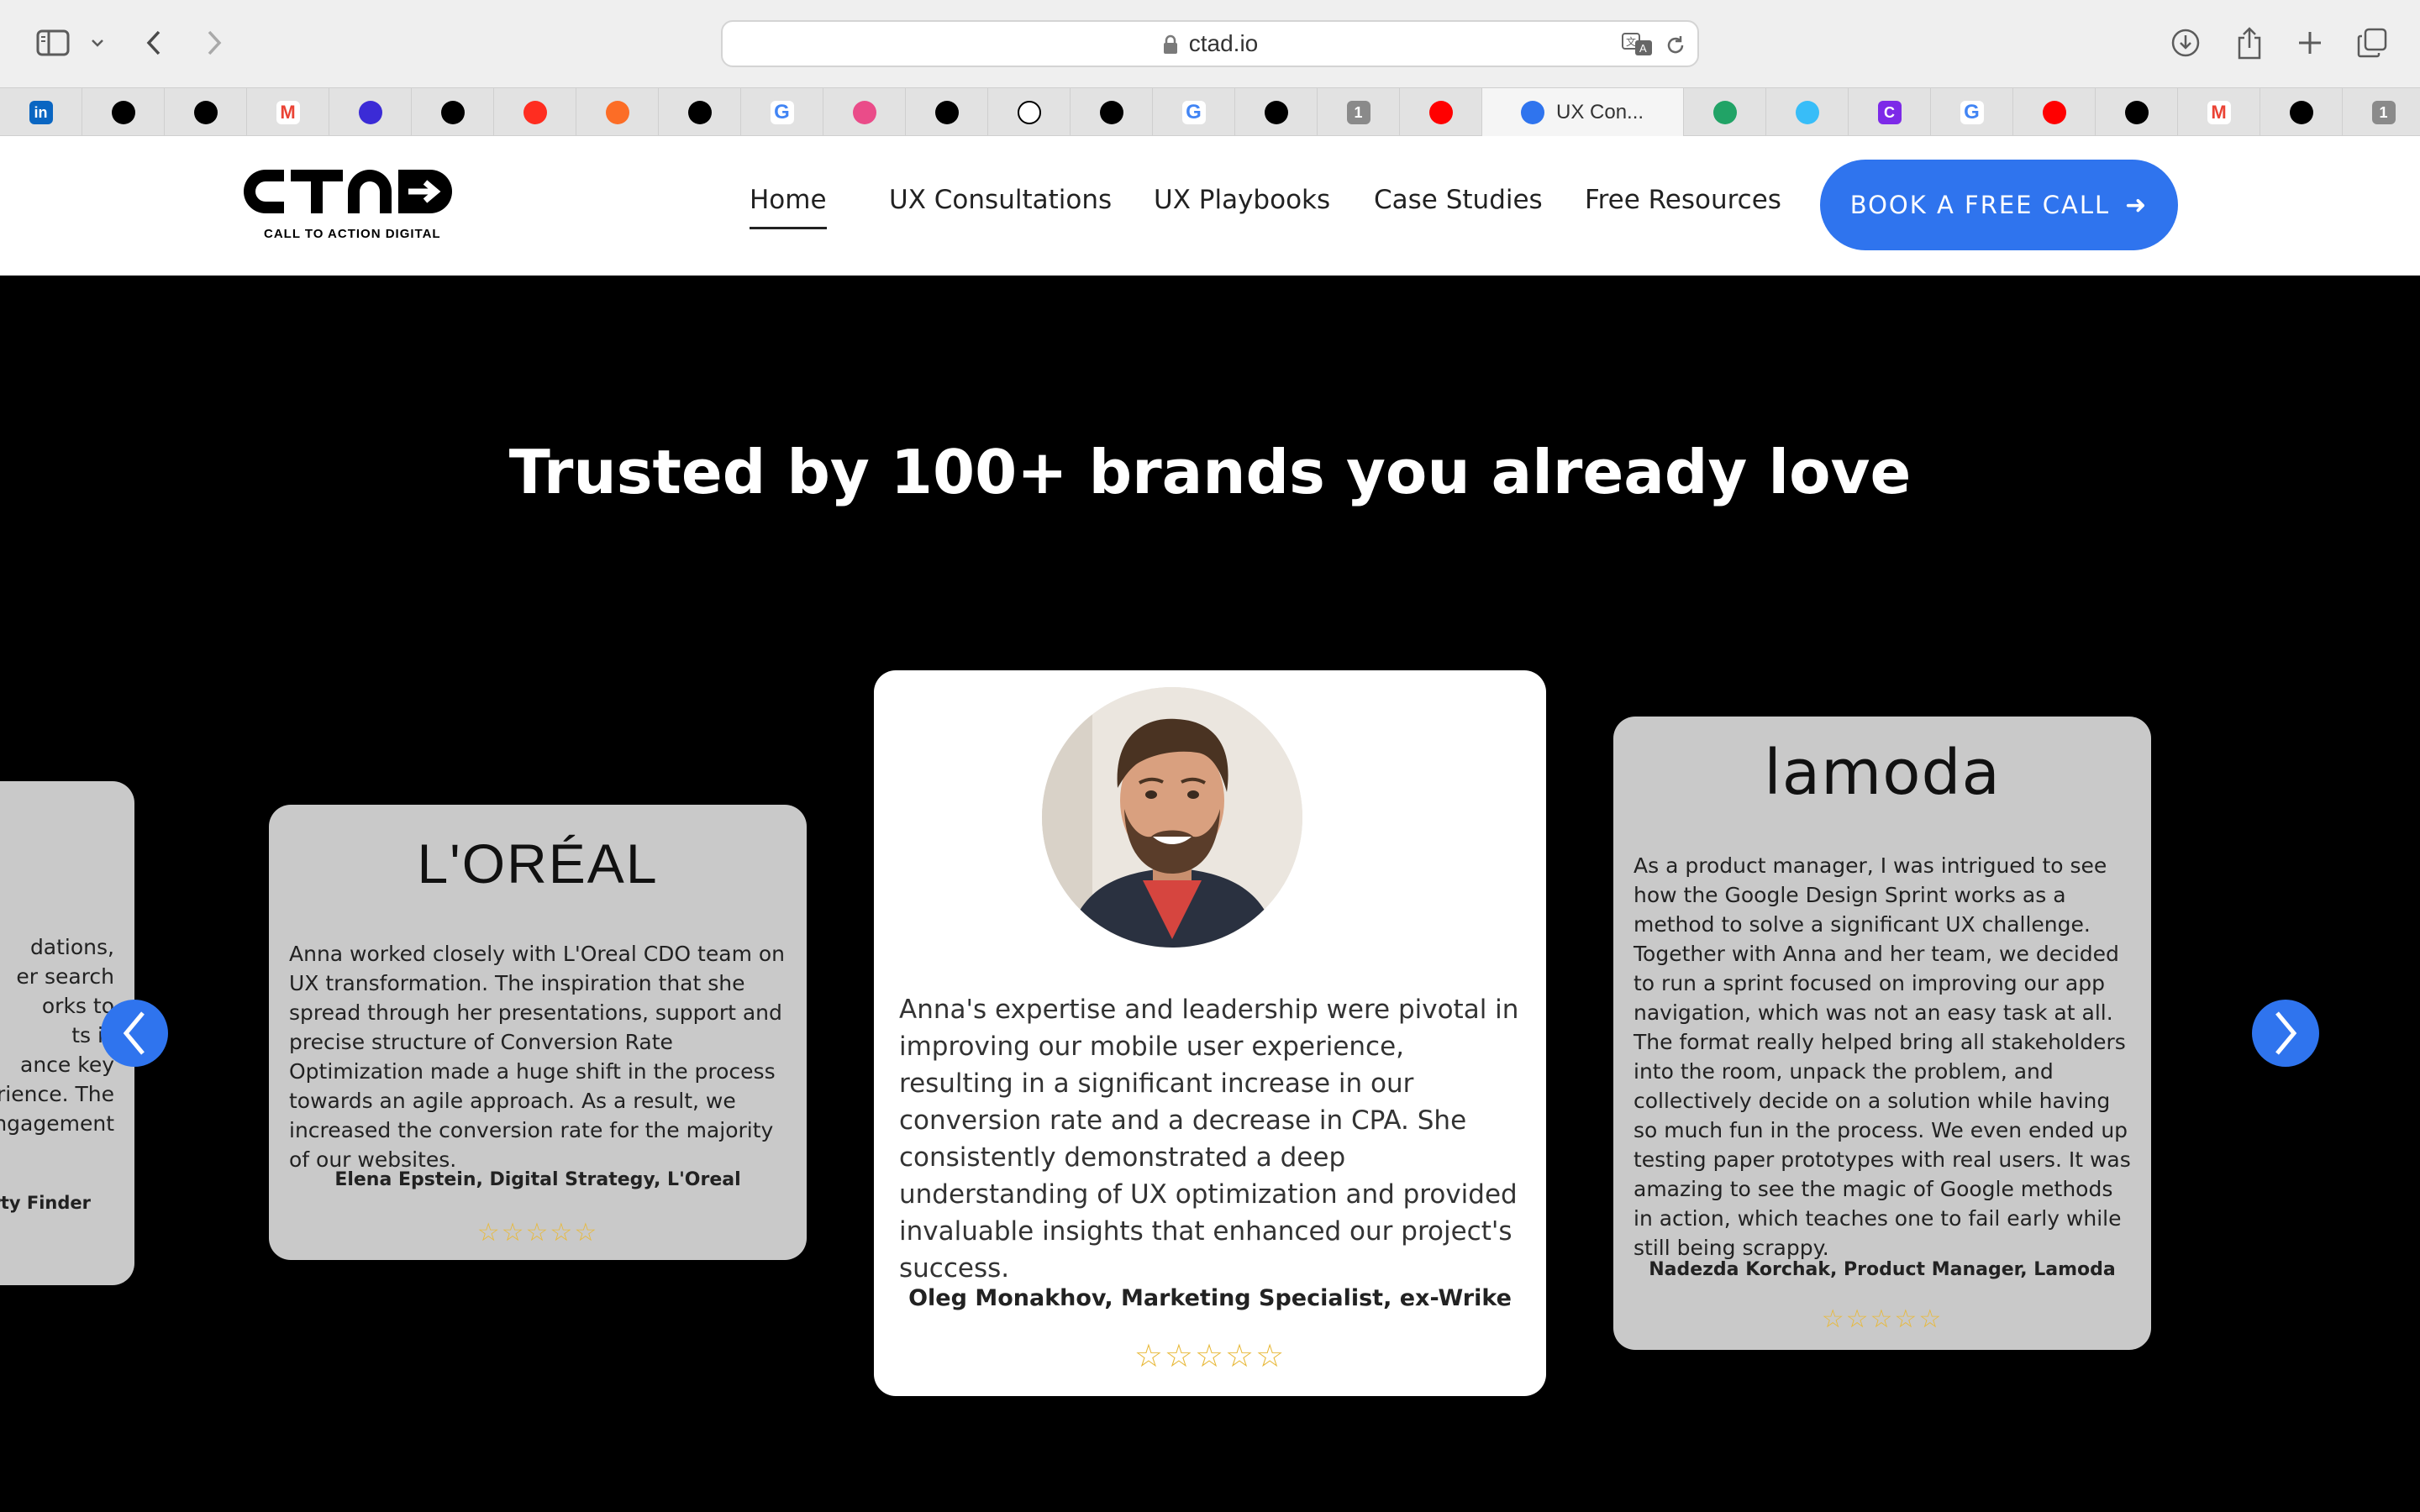 This screenshot has height=1512, width=2420. I want to click on download-icon, so click(2186, 43).